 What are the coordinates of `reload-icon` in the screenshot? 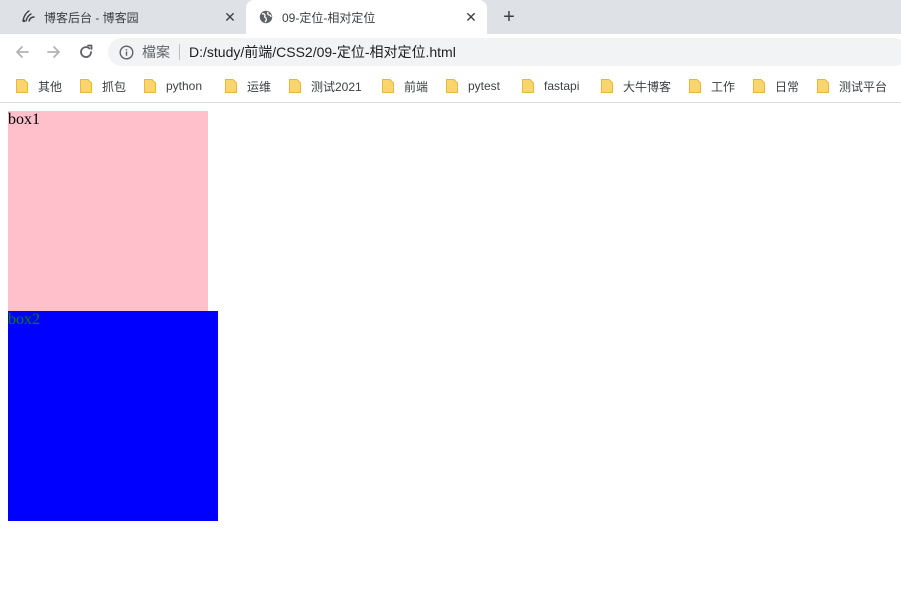 It's located at (86, 51).